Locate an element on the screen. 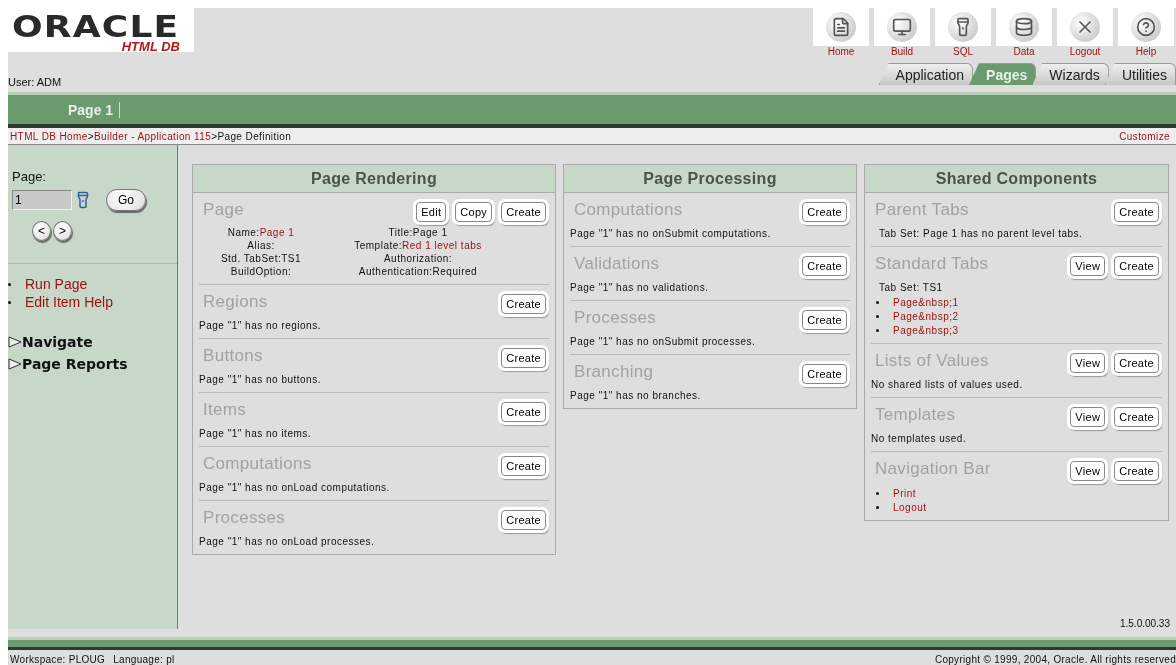 This screenshot has height=665, width=1176. database-icon is located at coordinates (1024, 27).